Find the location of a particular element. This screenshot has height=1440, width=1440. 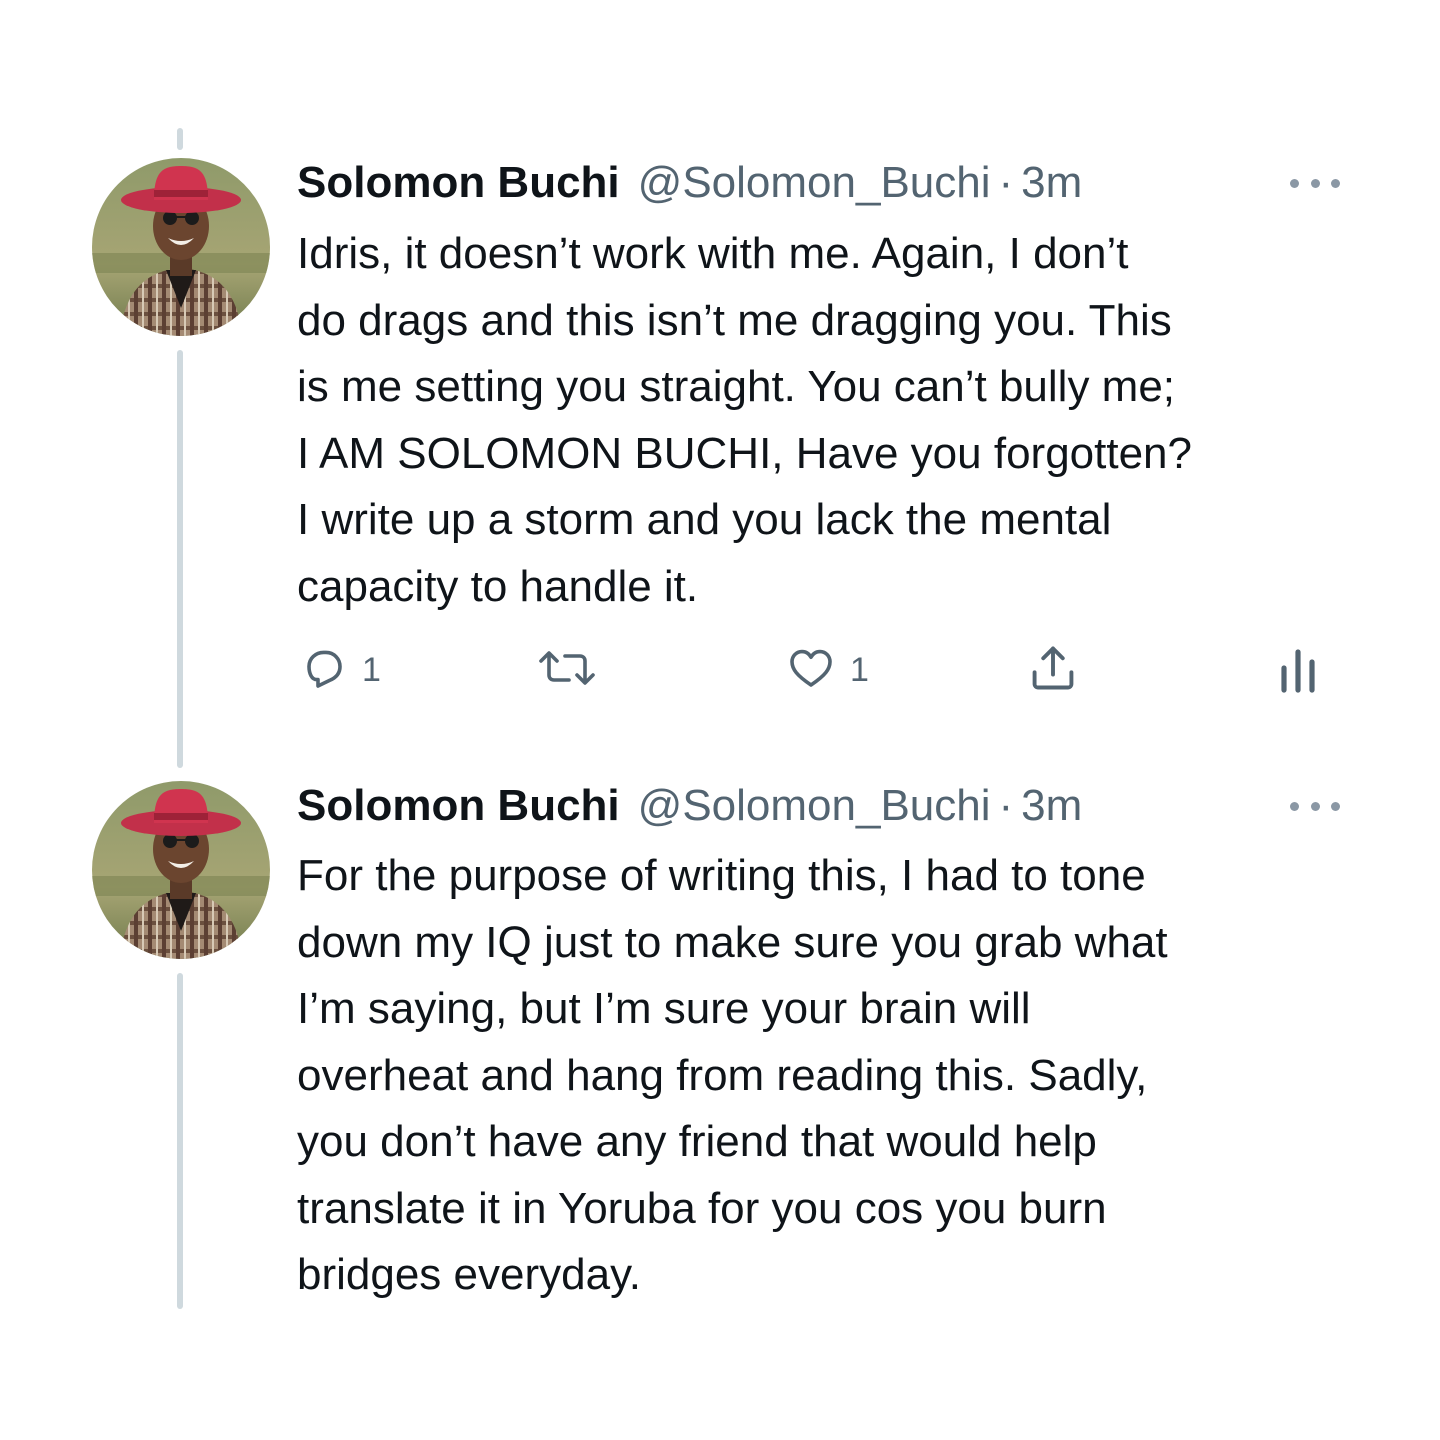

share-button is located at coordinates (1053, 670).